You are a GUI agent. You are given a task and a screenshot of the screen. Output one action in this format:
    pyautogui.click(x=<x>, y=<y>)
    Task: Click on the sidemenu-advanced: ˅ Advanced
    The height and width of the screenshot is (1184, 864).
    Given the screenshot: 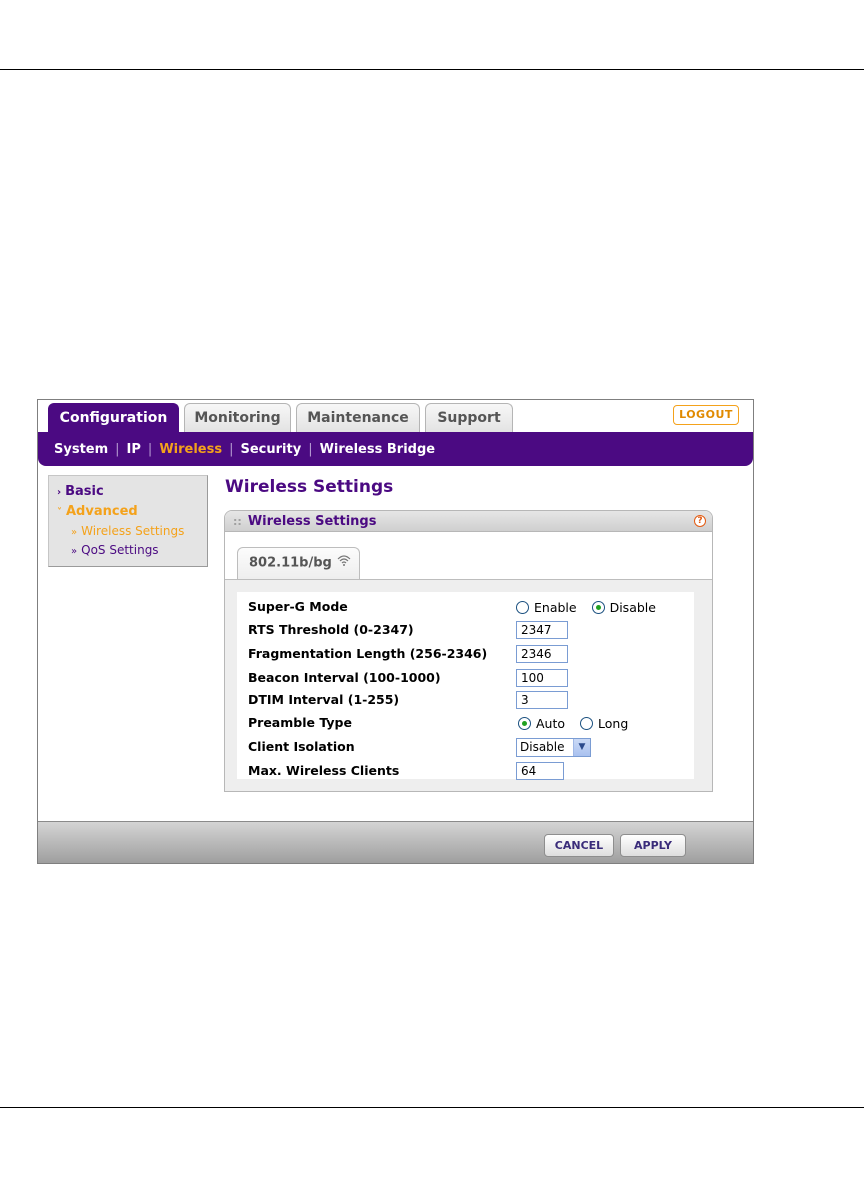 What is the action you would take?
    pyautogui.click(x=132, y=512)
    